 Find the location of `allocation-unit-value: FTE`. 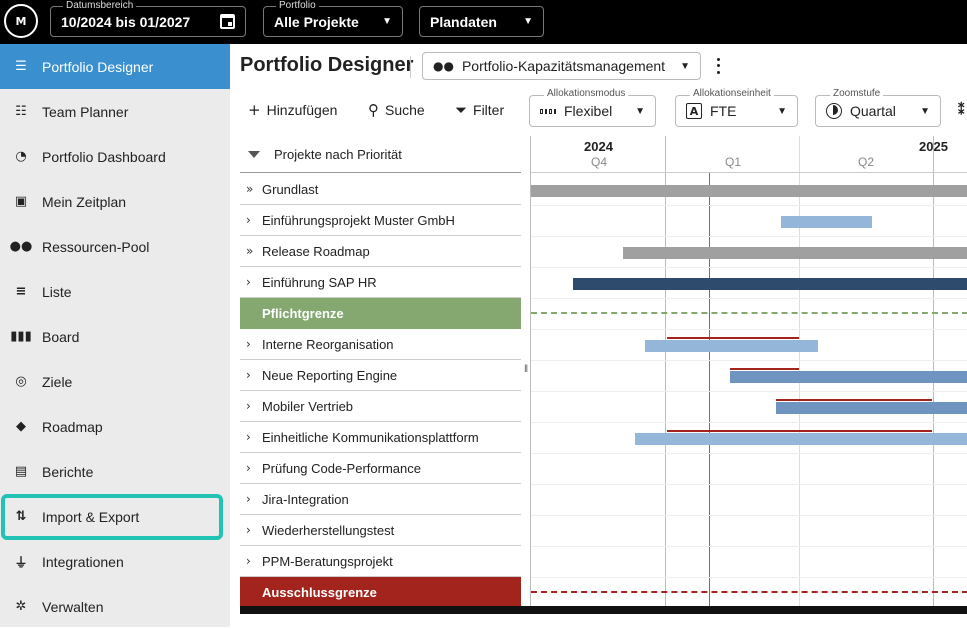

allocation-unit-value: FTE is located at coordinates (723, 111).